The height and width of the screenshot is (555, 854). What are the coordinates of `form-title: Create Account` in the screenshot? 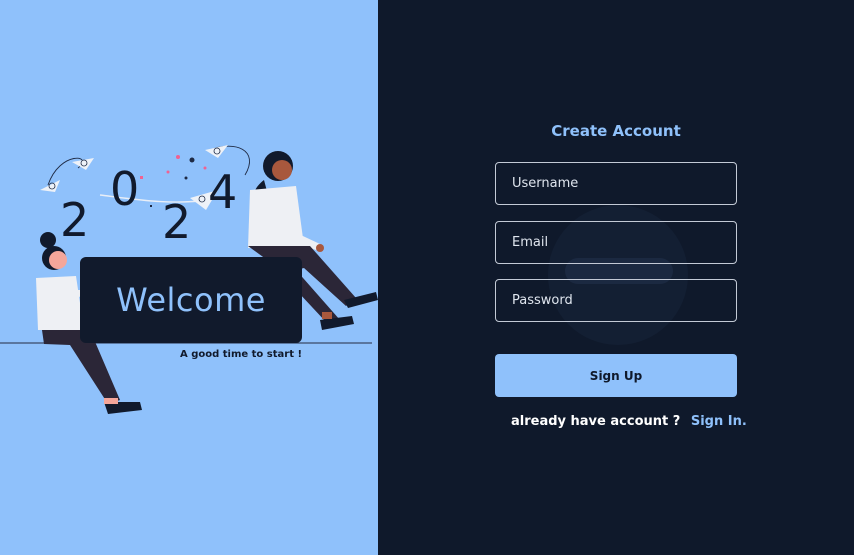 It's located at (616, 131).